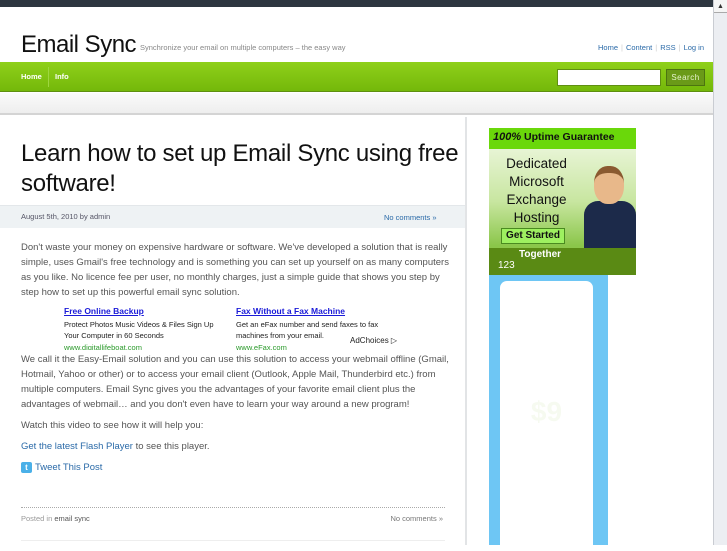 Image resolution: width=727 pixels, height=551 pixels. Describe the element at coordinates (720, 272) in the screenshot. I see `vertical-scrollbar: ▲` at that location.